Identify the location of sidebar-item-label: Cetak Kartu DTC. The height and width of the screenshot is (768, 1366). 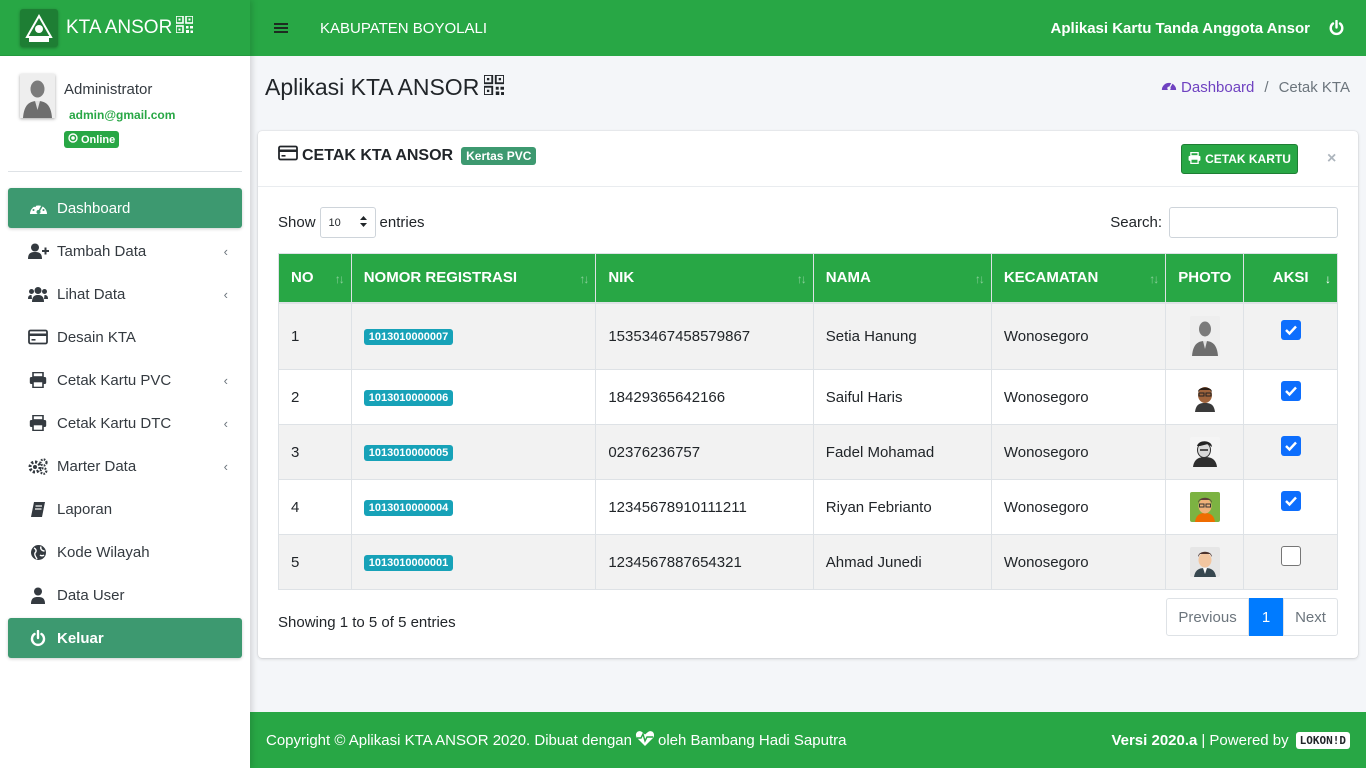
(114, 423).